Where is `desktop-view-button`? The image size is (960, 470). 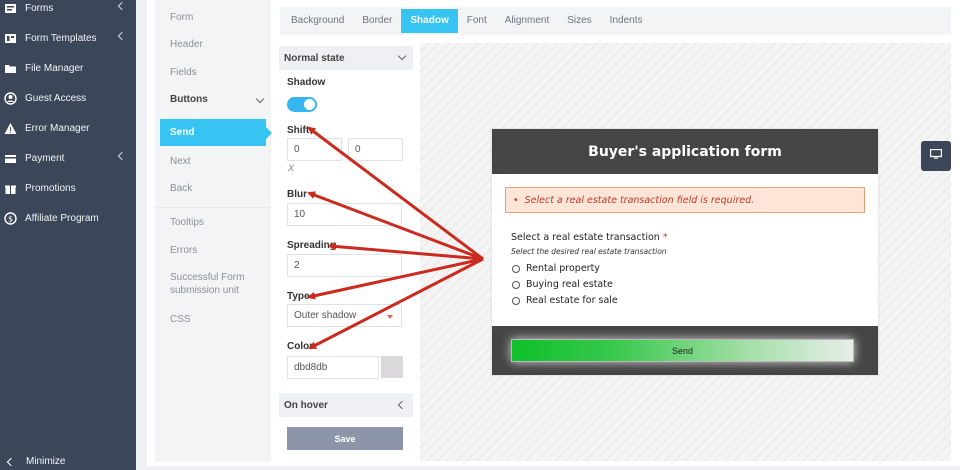
desktop-view-button is located at coordinates (936, 156).